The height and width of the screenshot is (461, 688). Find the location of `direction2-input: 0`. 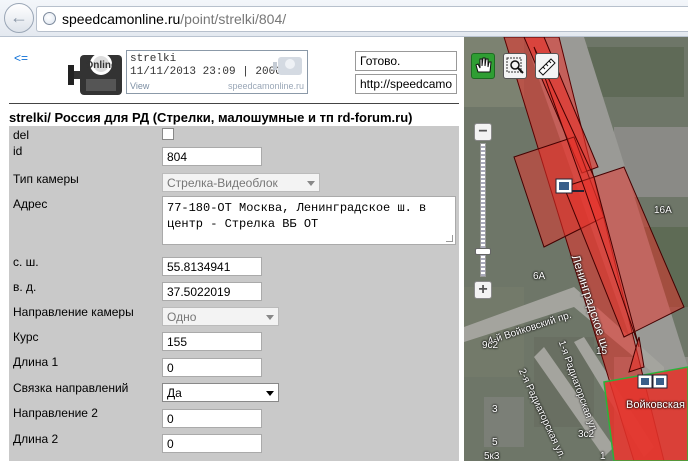

direction2-input: 0 is located at coordinates (212, 418).